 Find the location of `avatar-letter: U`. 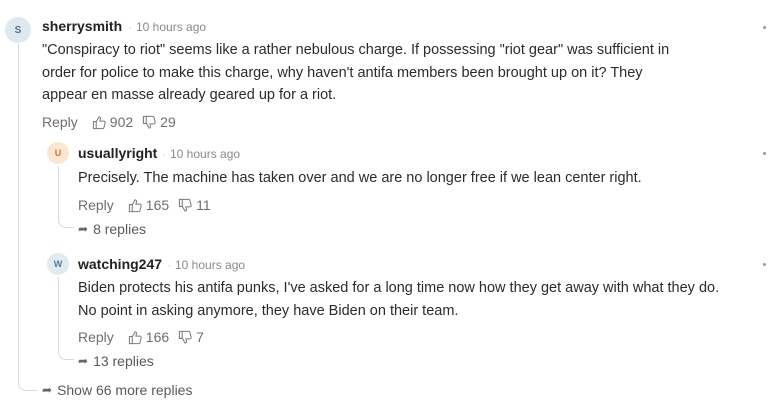

avatar-letter: U is located at coordinates (58, 153).